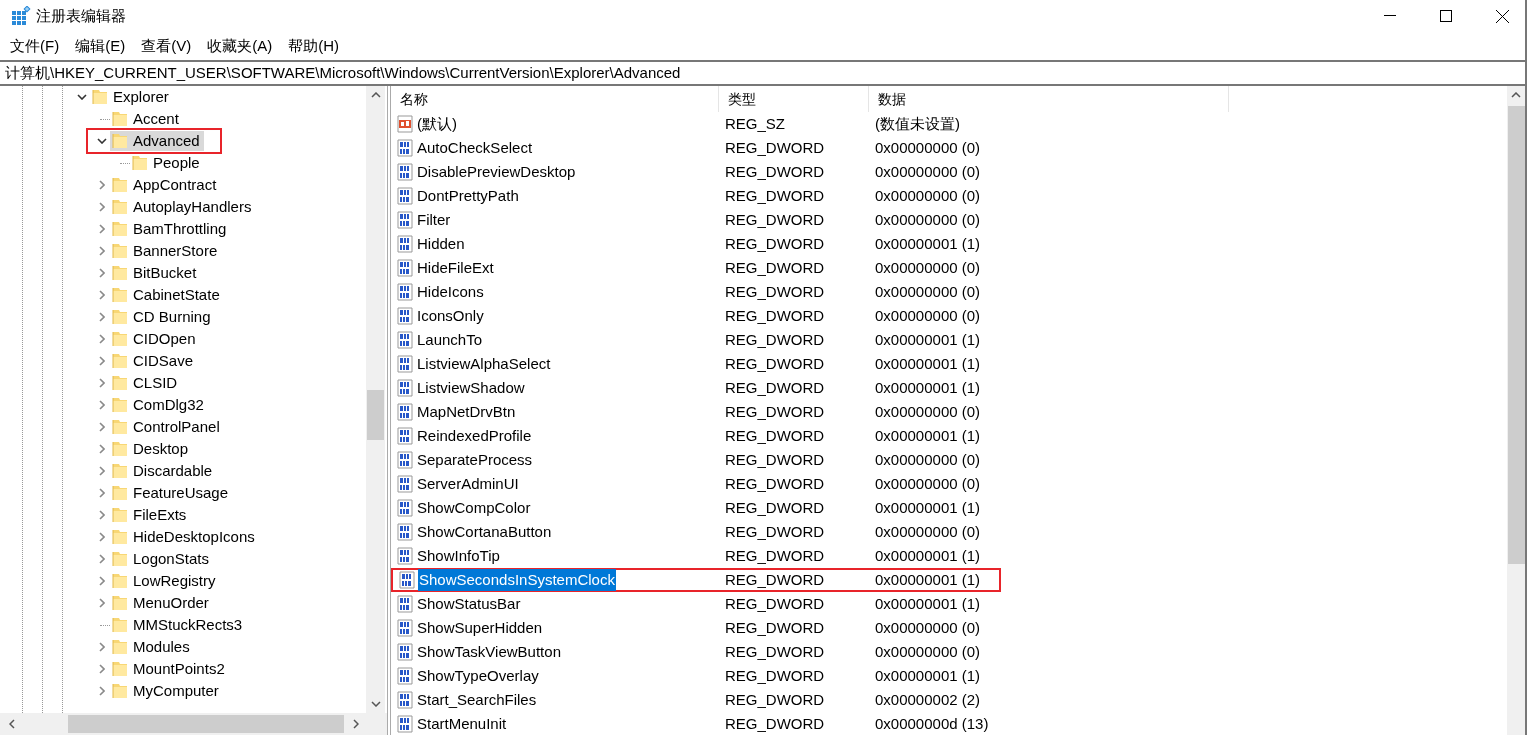 The width and height of the screenshot is (1527, 735). What do you see at coordinates (1049, 99) in the screenshot?
I see `column-header: 数据` at bounding box center [1049, 99].